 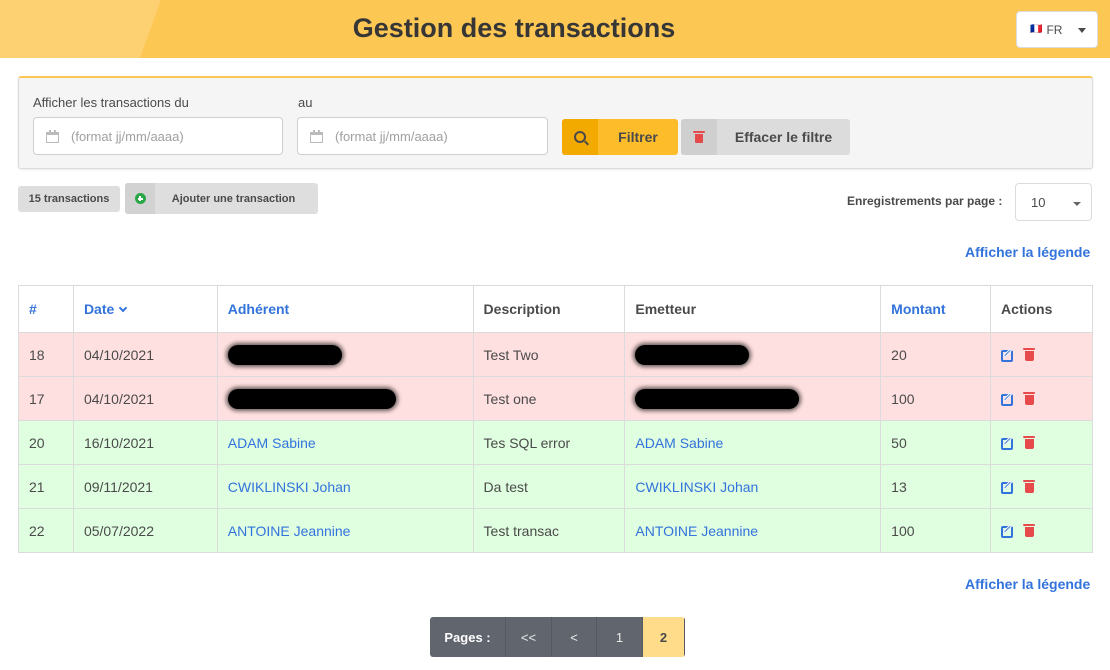 What do you see at coordinates (145, 354) in the screenshot?
I see `cell-date: 04/10/2021` at bounding box center [145, 354].